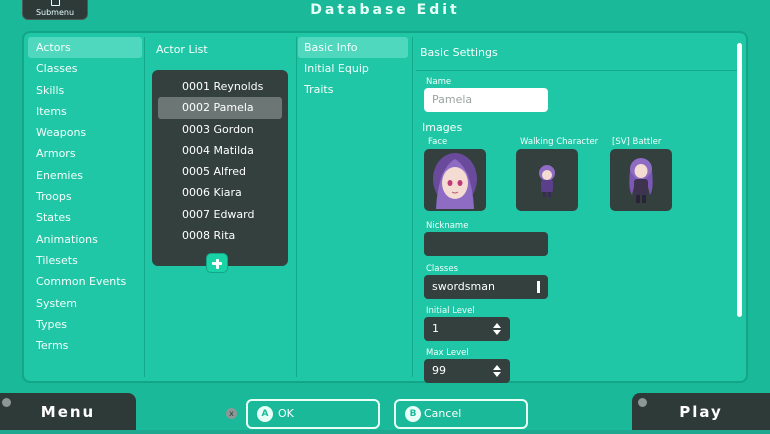 The width and height of the screenshot is (770, 434). I want to click on category-common-events: Common Events, so click(85, 281).